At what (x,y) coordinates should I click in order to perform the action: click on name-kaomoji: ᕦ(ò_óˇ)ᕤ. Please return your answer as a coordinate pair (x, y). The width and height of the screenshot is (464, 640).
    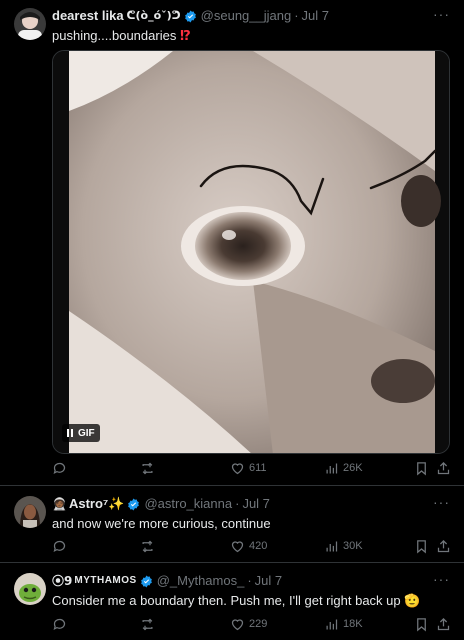
    Looking at the image, I should click on (153, 15).